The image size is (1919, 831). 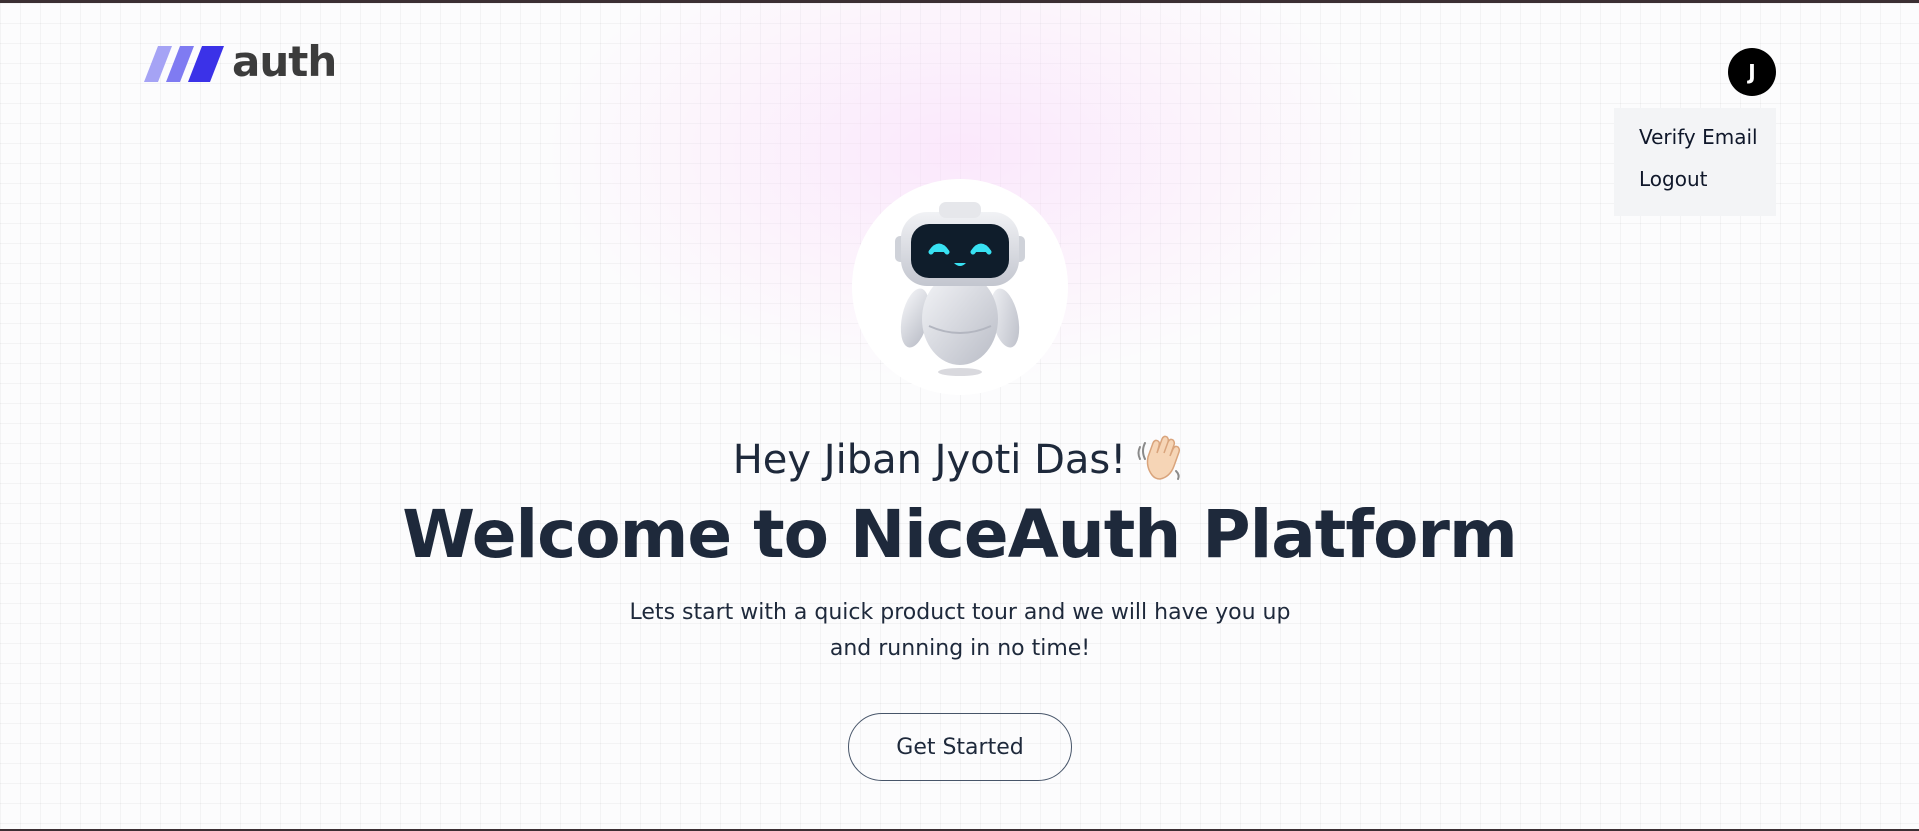 I want to click on logo-text: auth, so click(x=284, y=61).